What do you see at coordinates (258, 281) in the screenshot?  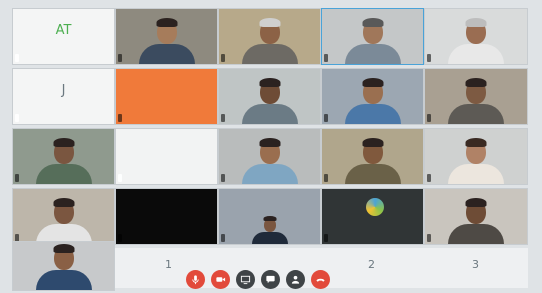 I see `call-controls` at bounding box center [258, 281].